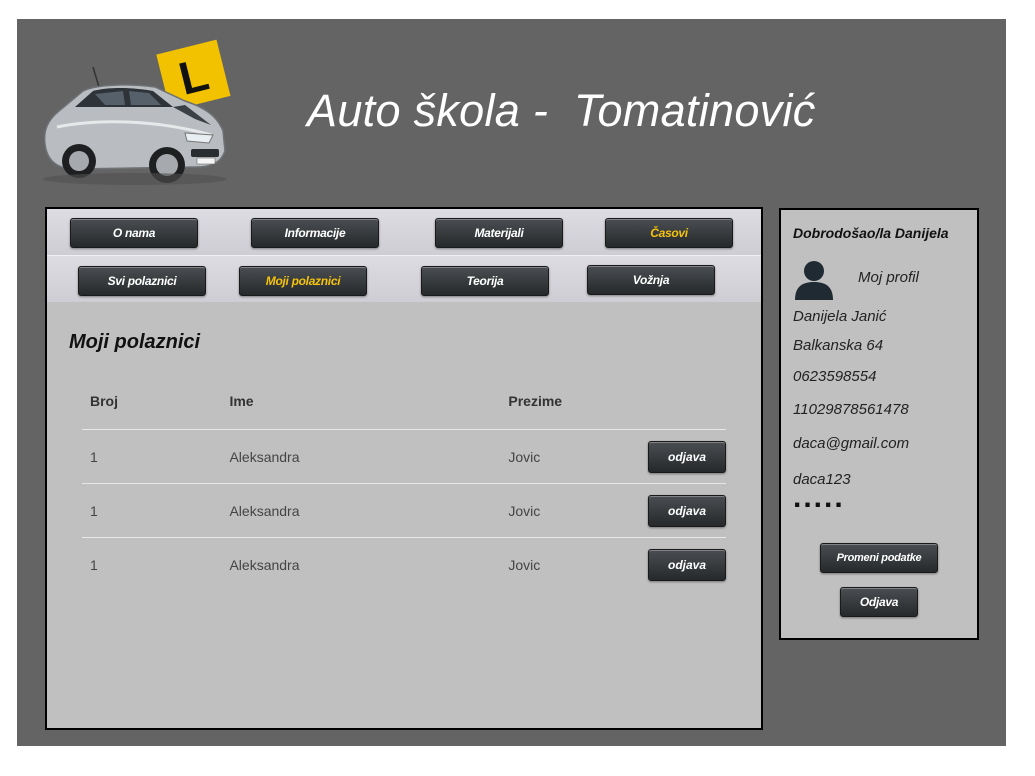  I want to click on car-logo-icon: L, so click(137, 112).